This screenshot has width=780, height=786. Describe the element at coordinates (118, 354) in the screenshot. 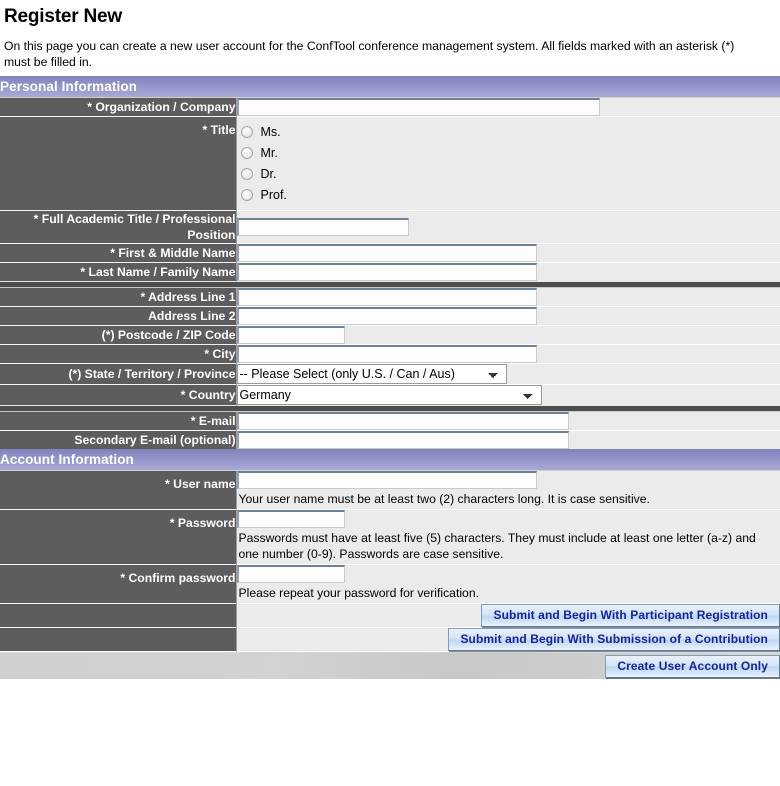

I see `label-city: * City` at that location.